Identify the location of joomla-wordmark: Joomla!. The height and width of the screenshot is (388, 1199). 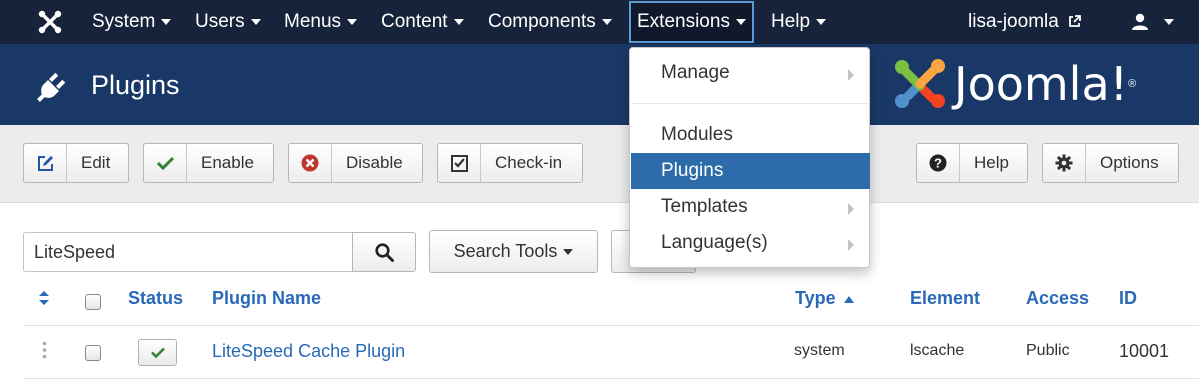
(1041, 84).